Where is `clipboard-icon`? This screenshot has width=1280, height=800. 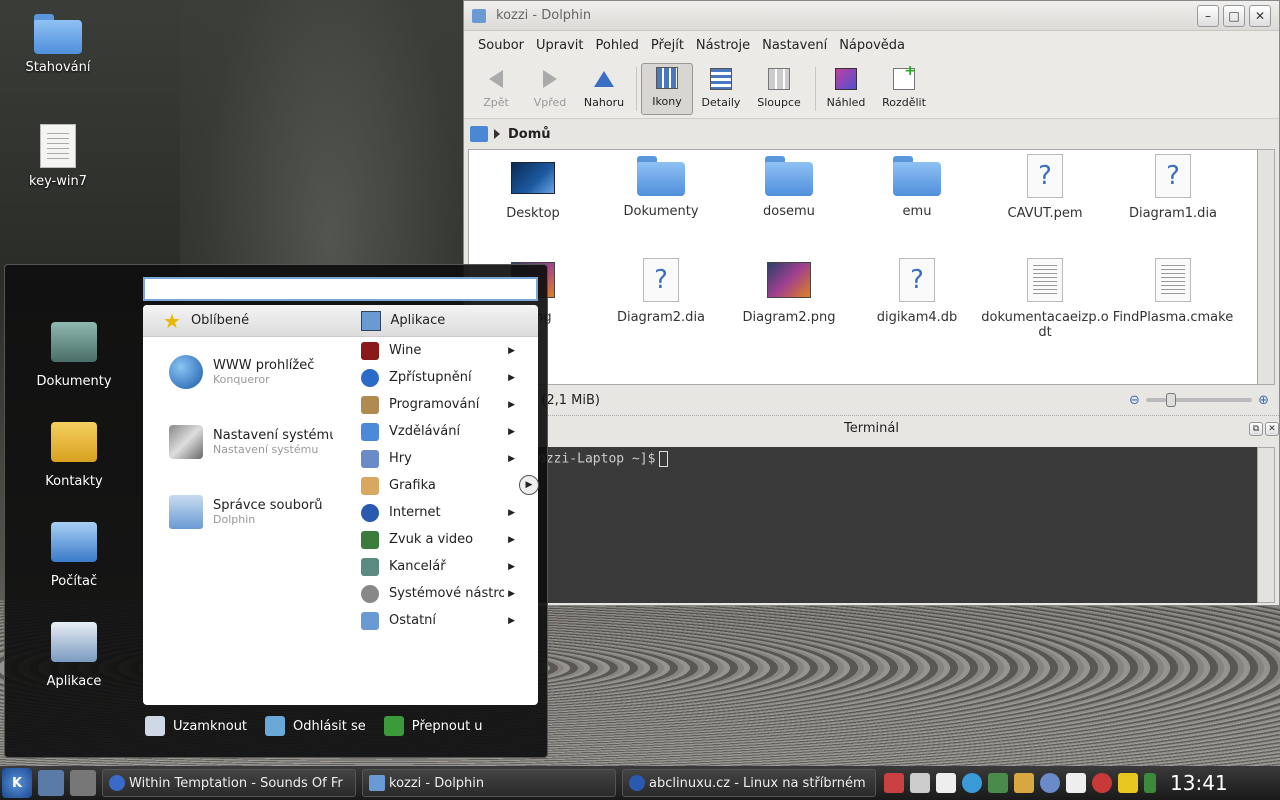
clipboard-icon is located at coordinates (946, 783).